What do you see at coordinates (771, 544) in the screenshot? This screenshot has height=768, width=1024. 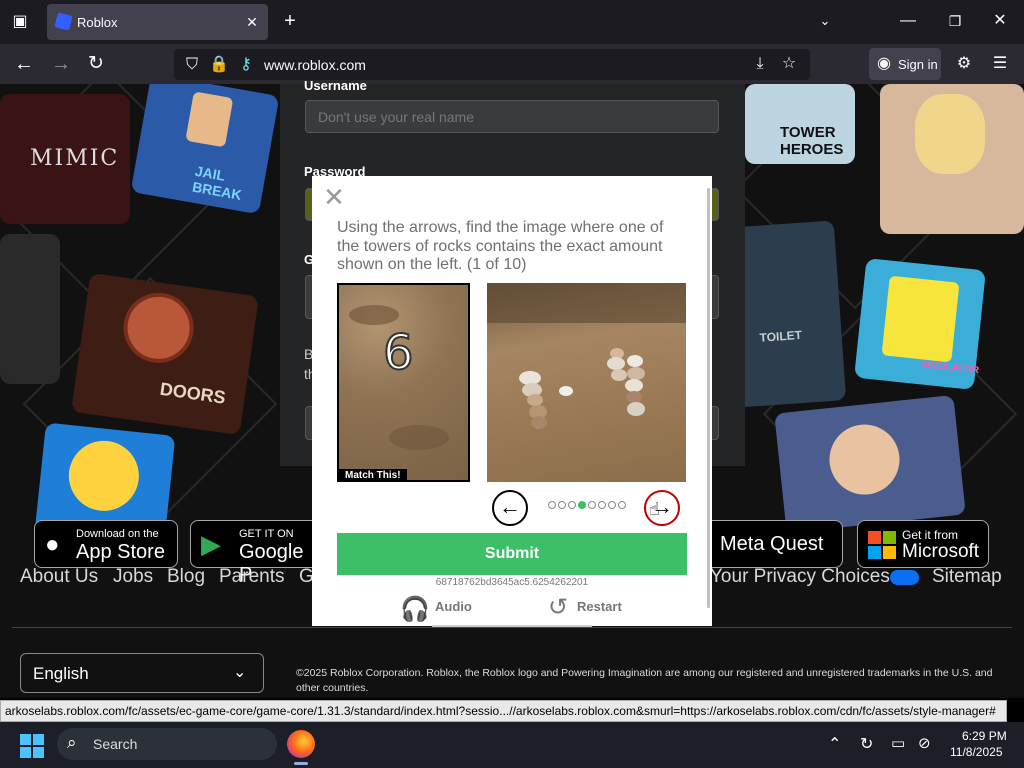 I see `meta-quest-badge: Meta Quest` at bounding box center [771, 544].